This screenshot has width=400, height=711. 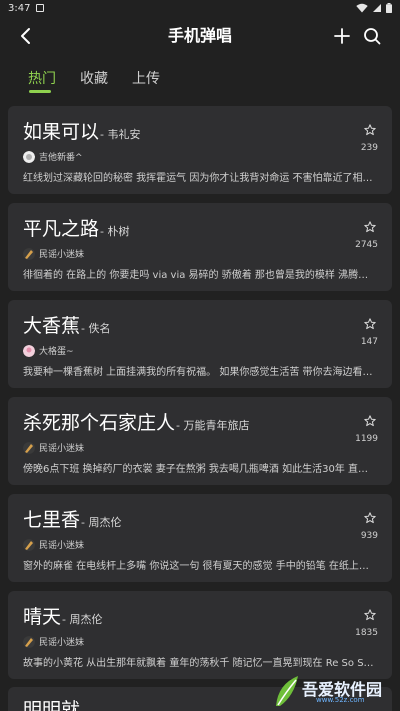 What do you see at coordinates (96, 328) in the screenshot?
I see `song-artist: - 佚名` at bounding box center [96, 328].